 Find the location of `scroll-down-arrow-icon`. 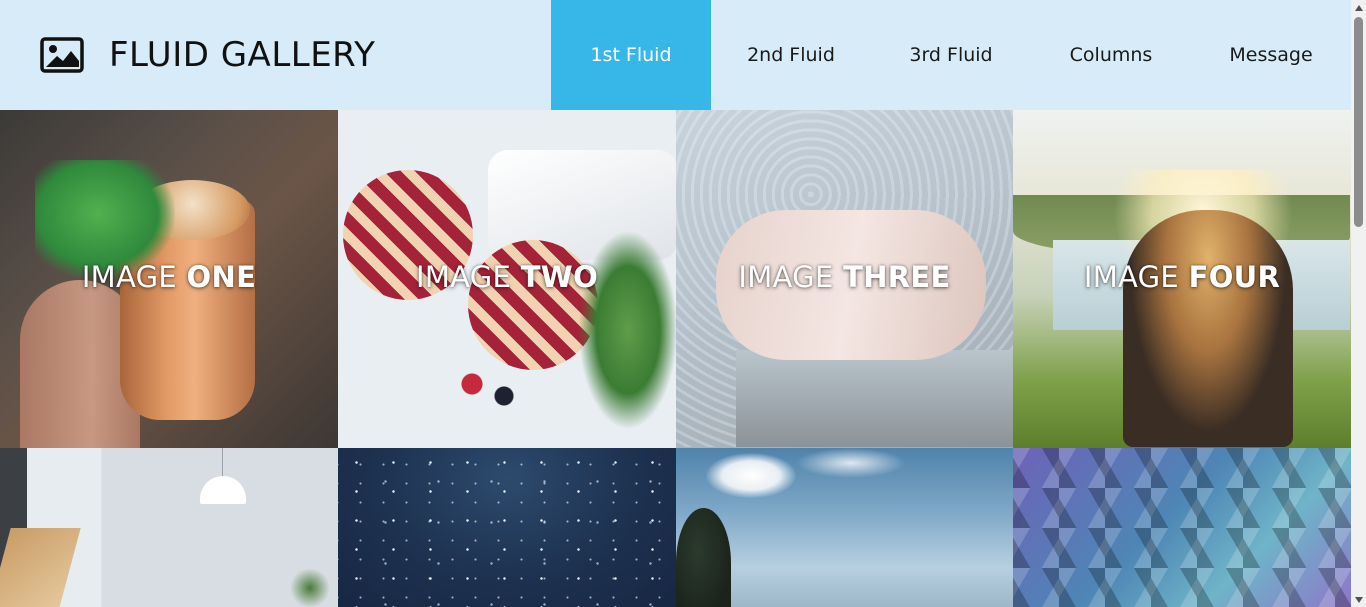

scroll-down-arrow-icon is located at coordinates (1358, 599).